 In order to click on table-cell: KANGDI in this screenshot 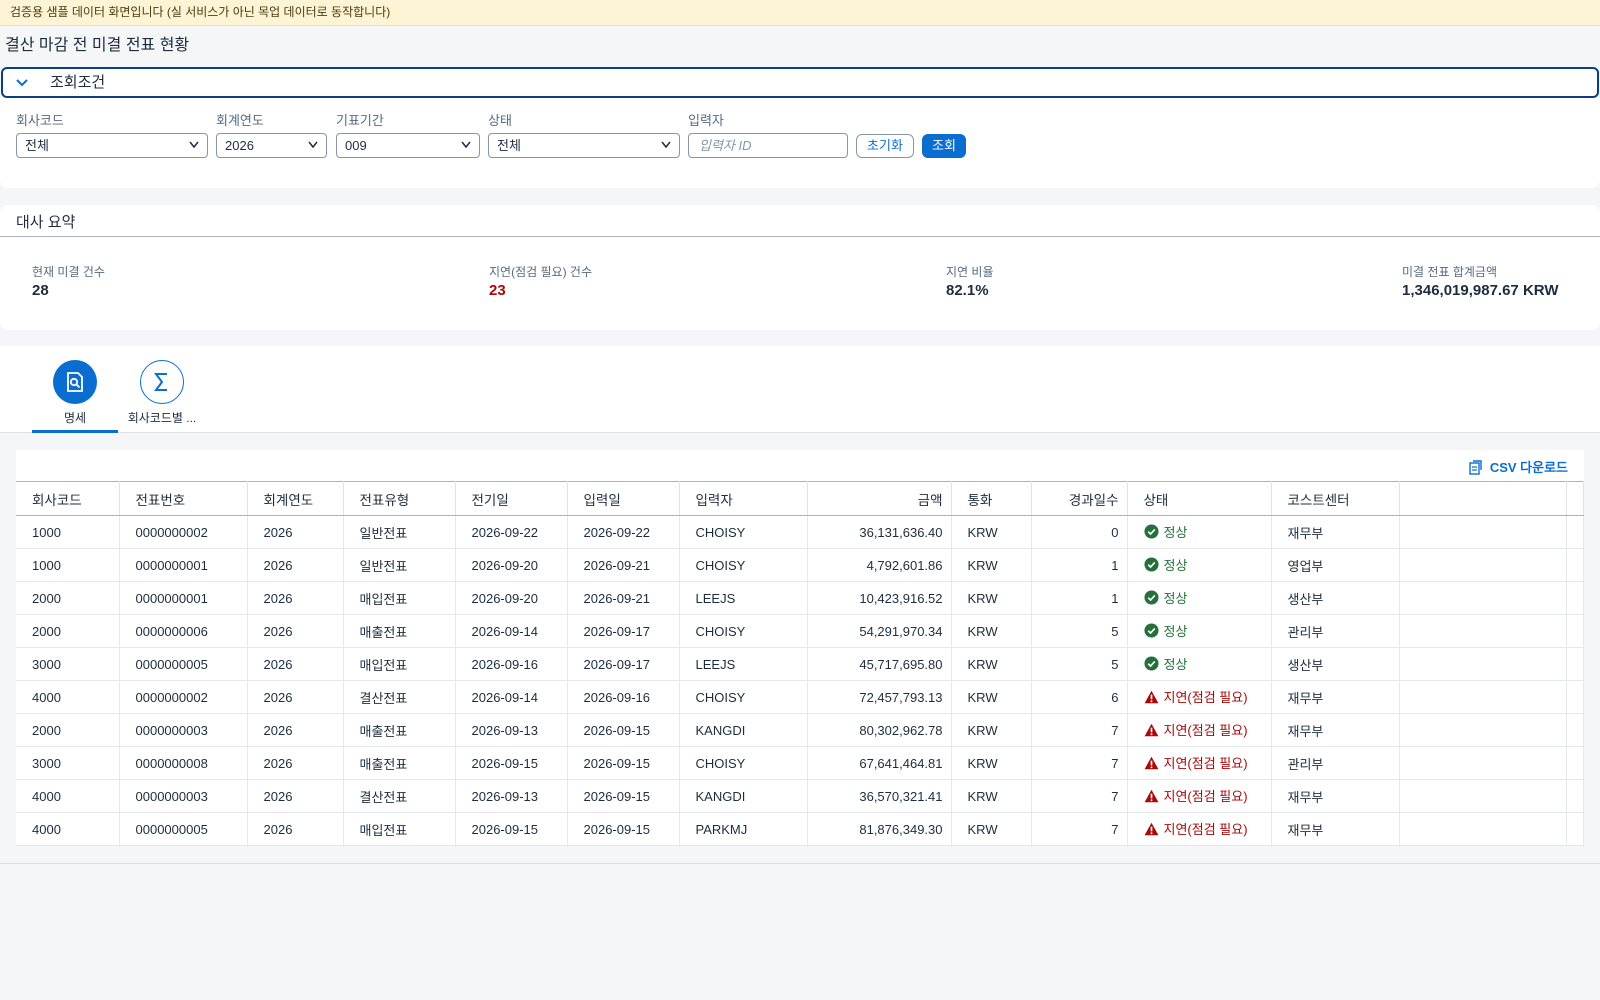, I will do `click(743, 796)`.